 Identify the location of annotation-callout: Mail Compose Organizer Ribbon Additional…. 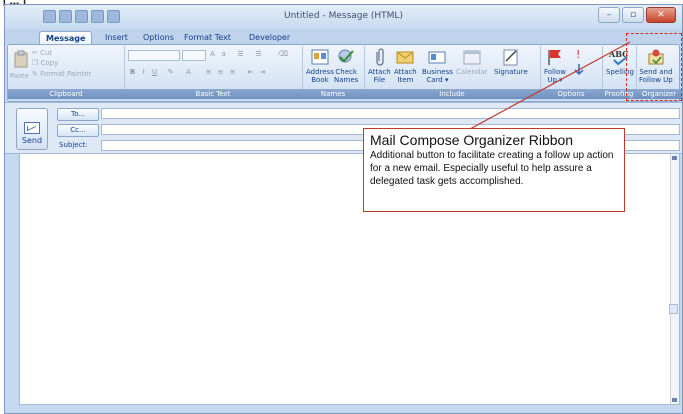
(494, 170).